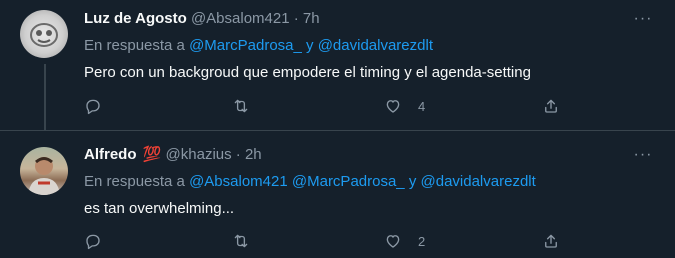  Describe the element at coordinates (422, 106) in the screenshot. I see `like-count: 4` at that location.